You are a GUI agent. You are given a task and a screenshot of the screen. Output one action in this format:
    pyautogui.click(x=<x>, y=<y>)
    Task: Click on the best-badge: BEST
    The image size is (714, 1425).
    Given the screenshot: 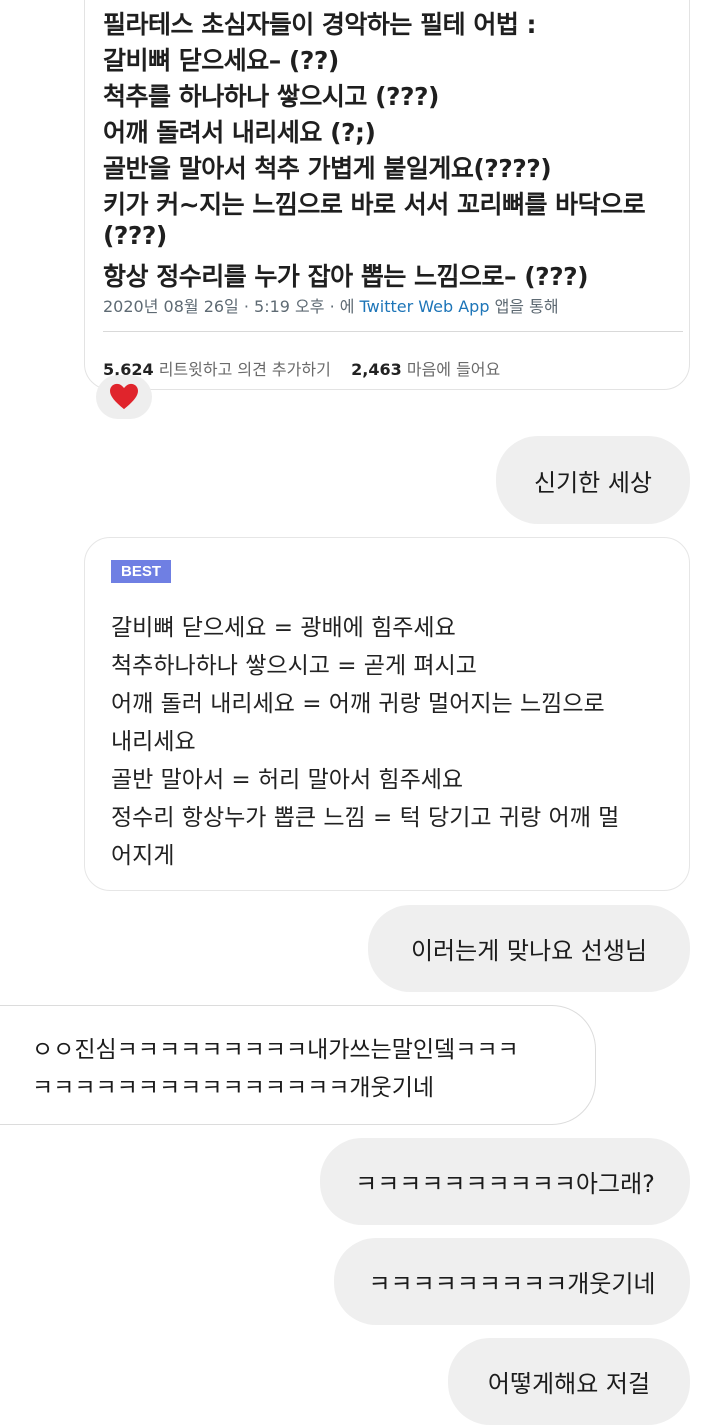 What is the action you would take?
    pyautogui.click(x=141, y=571)
    